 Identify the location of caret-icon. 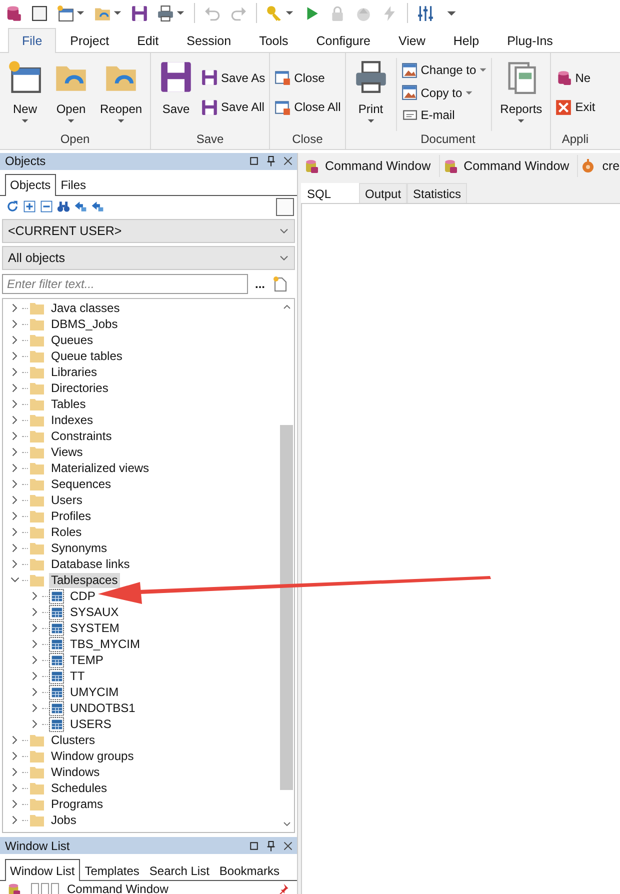
(469, 93).